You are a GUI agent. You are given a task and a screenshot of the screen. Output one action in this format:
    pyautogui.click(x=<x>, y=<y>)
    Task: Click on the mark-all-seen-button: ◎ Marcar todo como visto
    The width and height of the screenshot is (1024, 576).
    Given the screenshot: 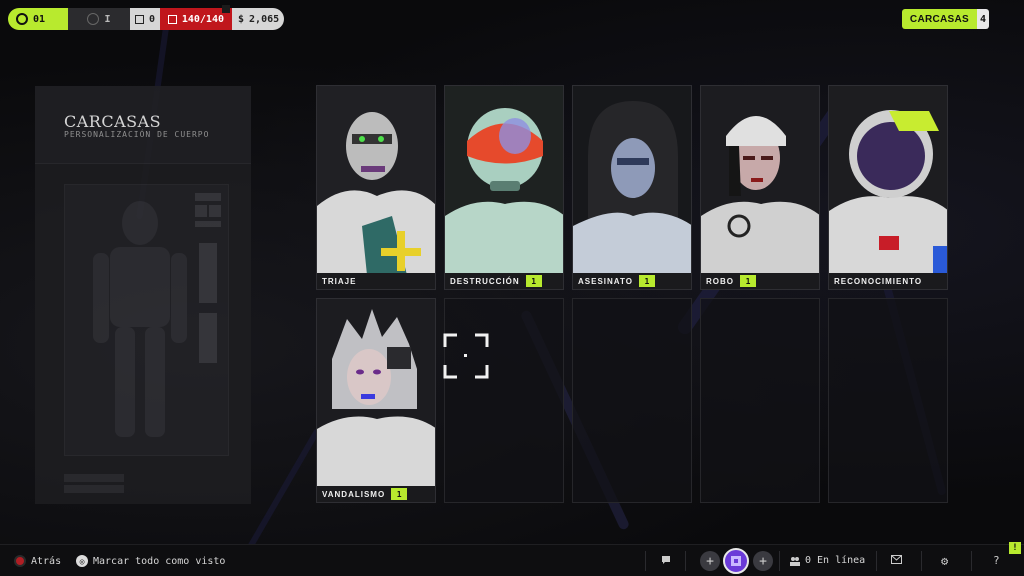 What is the action you would take?
    pyautogui.click(x=150, y=561)
    